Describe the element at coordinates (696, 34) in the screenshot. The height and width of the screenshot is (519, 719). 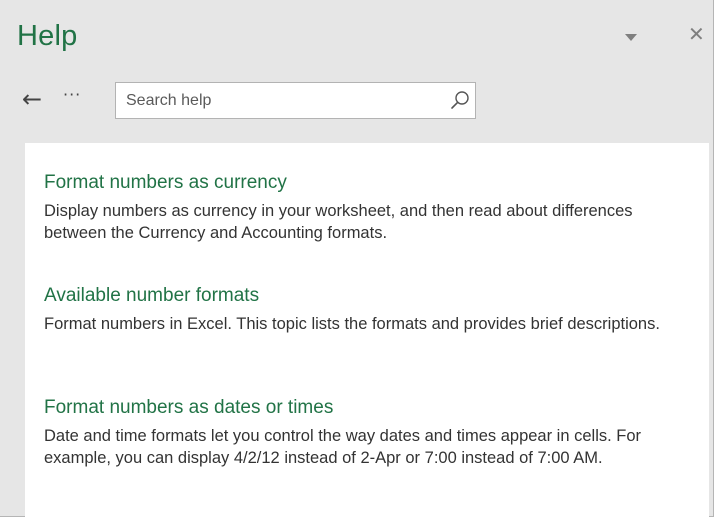
I see `close-icon: ✕` at that location.